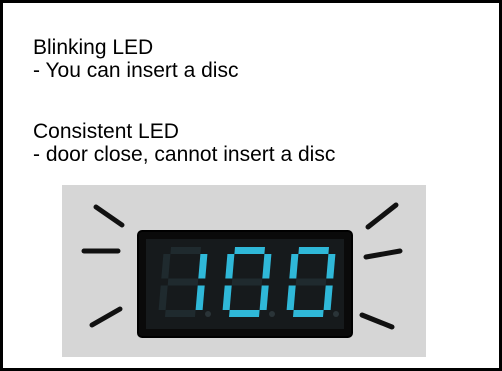 The width and height of the screenshot is (502, 371). Describe the element at coordinates (106, 131) in the screenshot. I see `consistent-led-title: Consistent LED` at that location.